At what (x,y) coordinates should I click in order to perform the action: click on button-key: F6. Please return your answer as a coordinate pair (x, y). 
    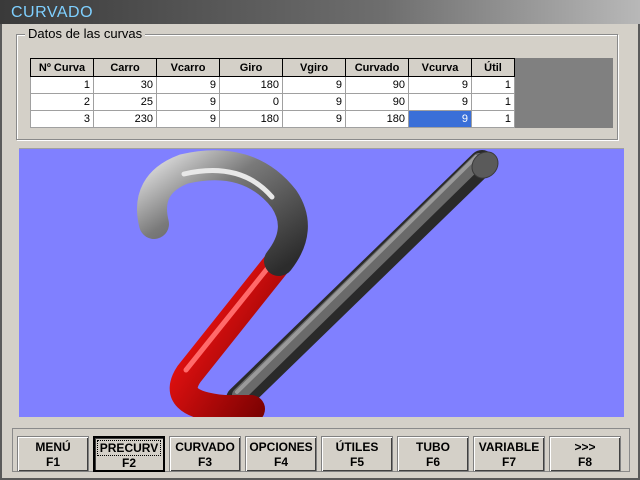
    Looking at the image, I should click on (432, 462).